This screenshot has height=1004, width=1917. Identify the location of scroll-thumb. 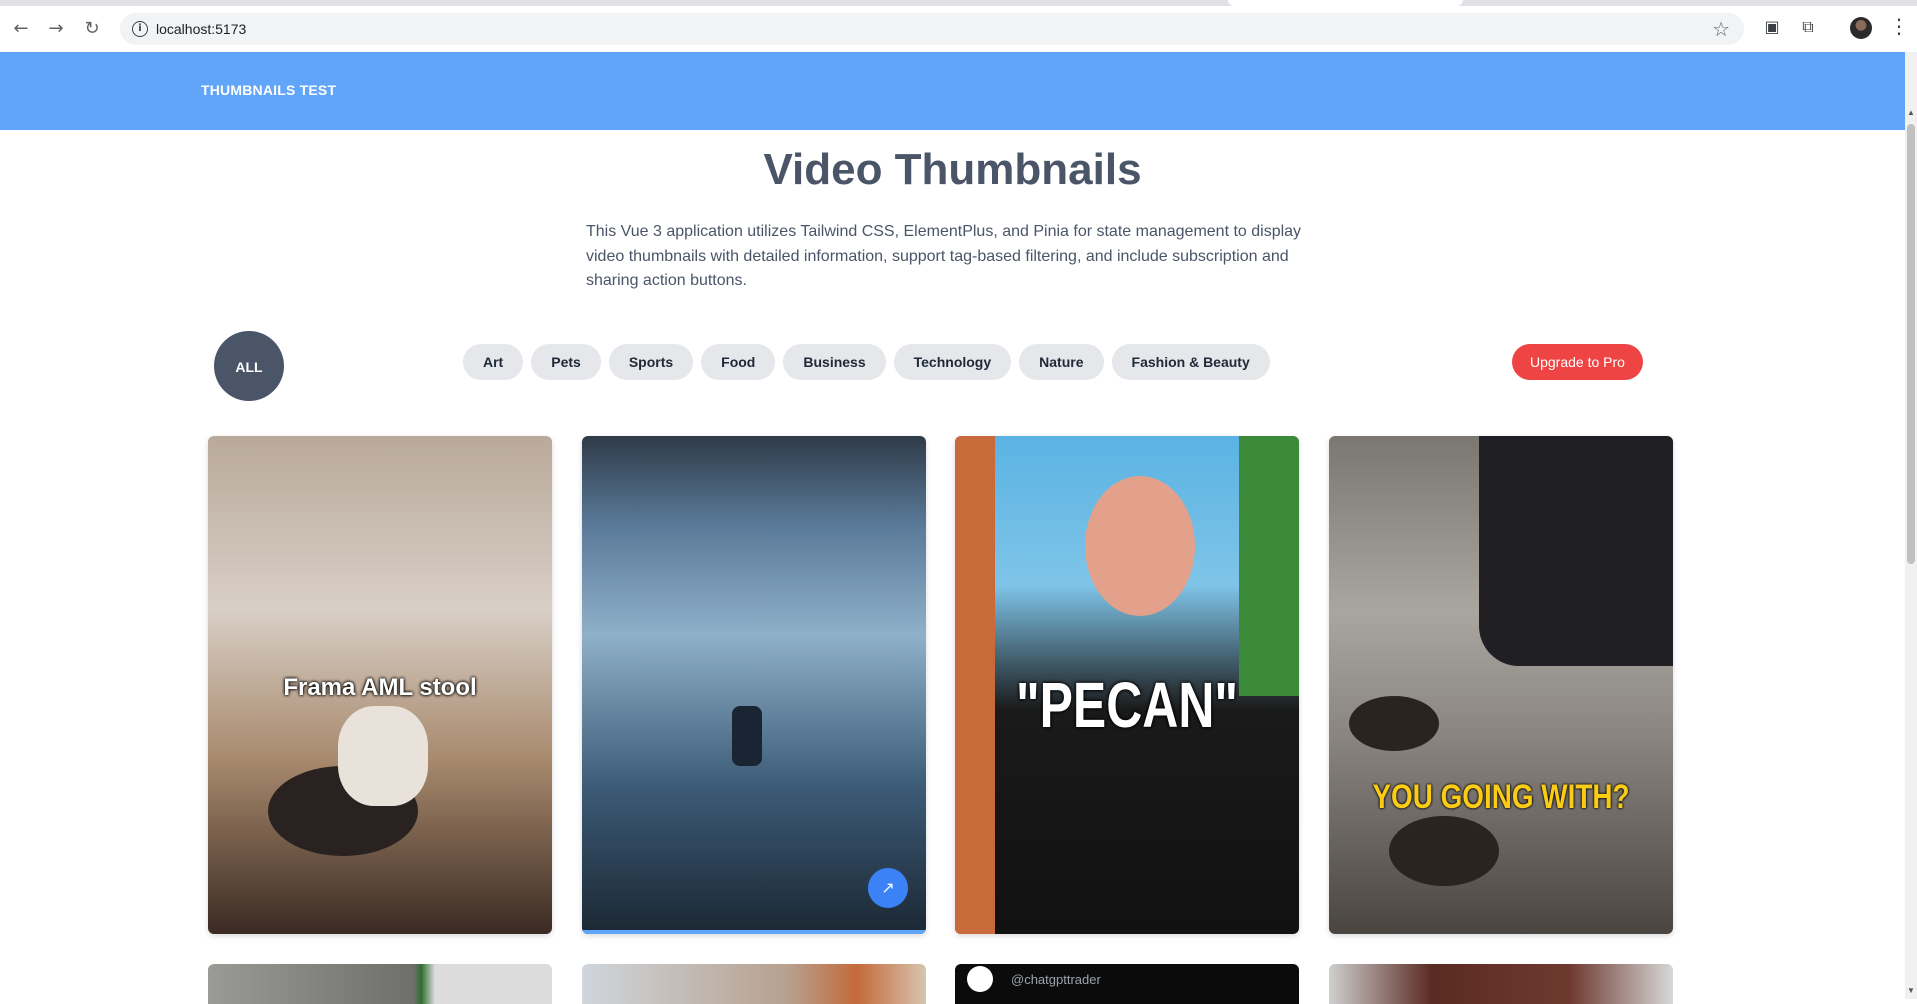
(1911, 344).